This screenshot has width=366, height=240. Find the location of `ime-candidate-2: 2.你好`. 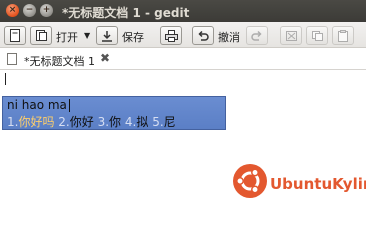

ime-candidate-2: 2.你好 is located at coordinates (75, 122).